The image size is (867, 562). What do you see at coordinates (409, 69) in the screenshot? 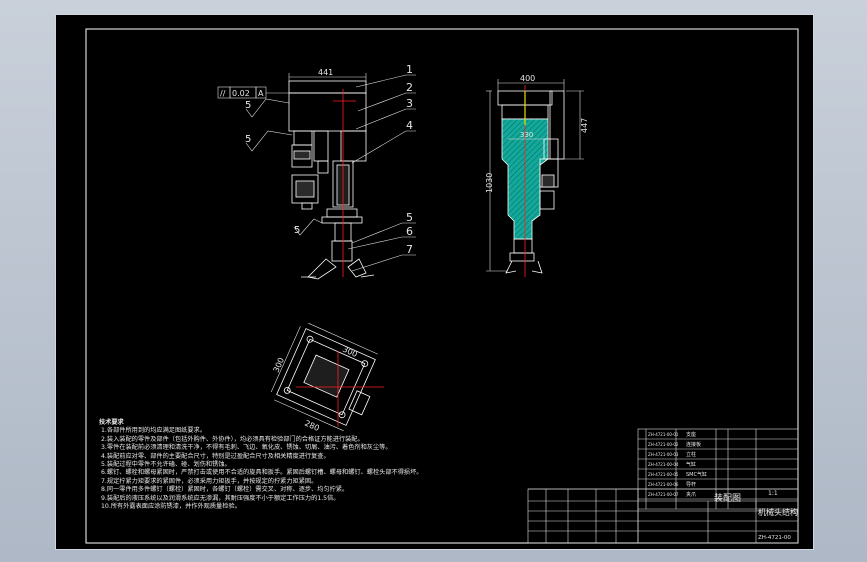
I see `balloon-1: 1` at bounding box center [409, 69].